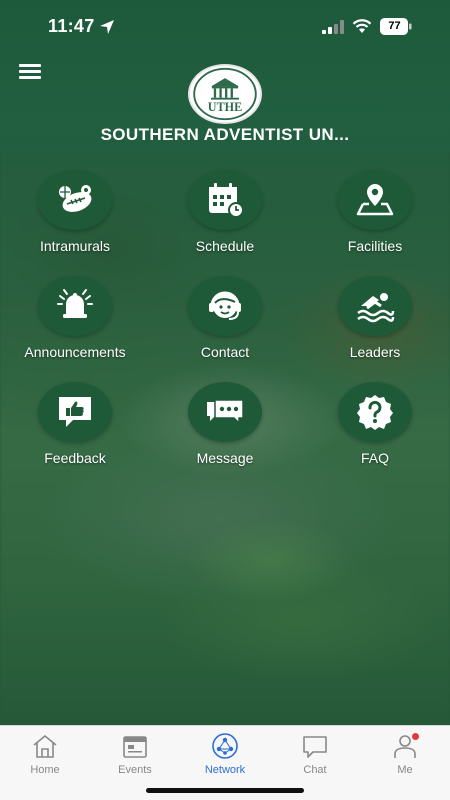 The image size is (450, 800). I want to click on sports-balls-icon, so click(75, 198).